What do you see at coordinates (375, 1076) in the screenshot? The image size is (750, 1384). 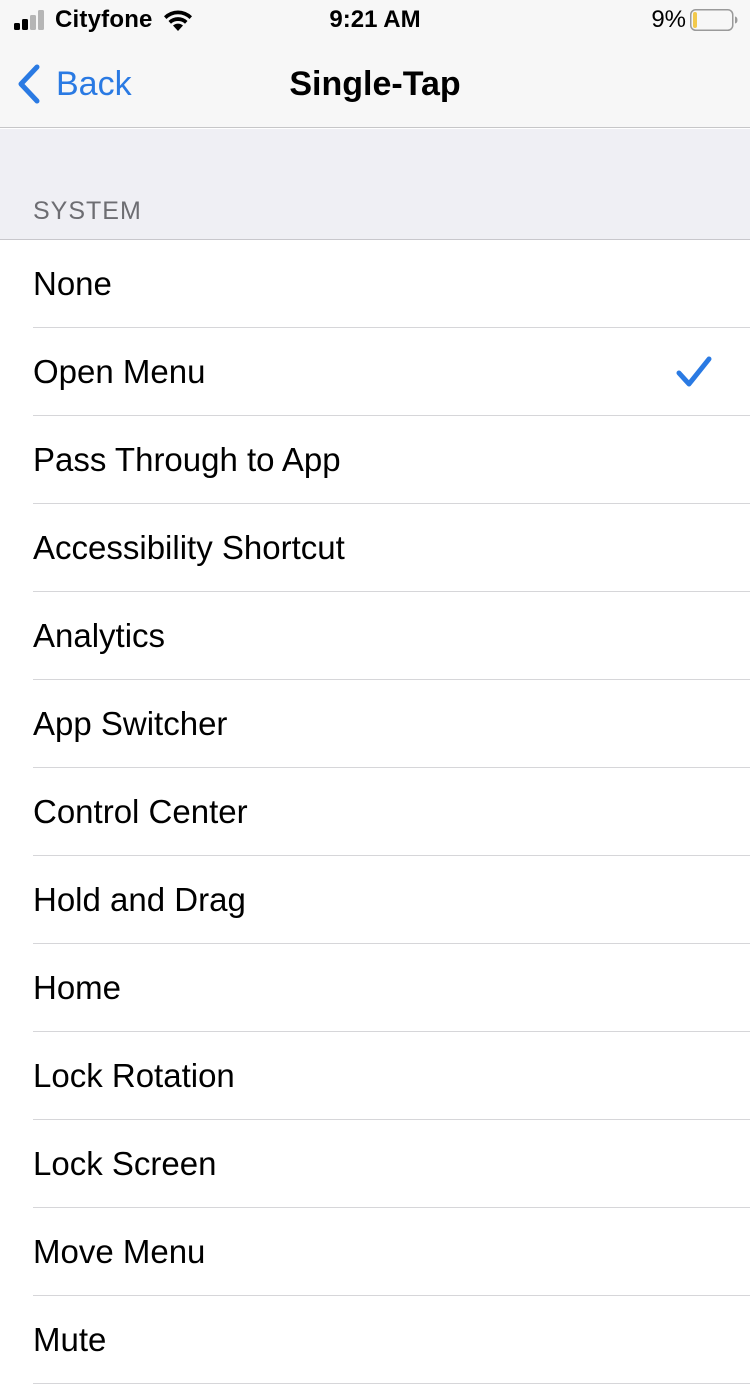 I see `list-item: Lock Rotation` at bounding box center [375, 1076].